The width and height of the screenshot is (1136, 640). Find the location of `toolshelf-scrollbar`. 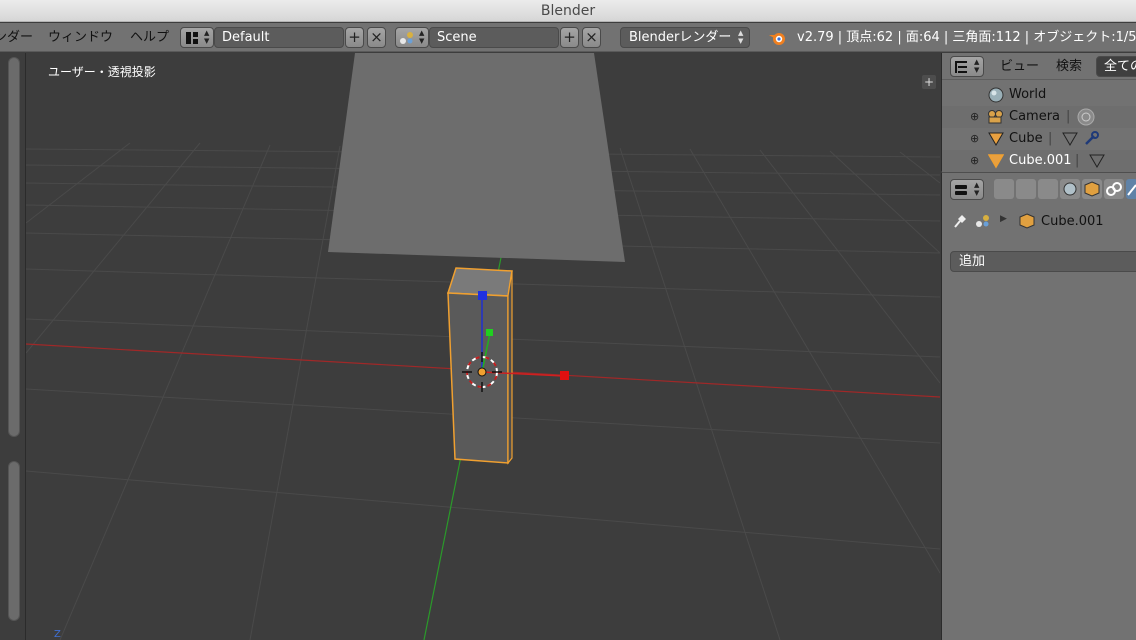

toolshelf-scrollbar is located at coordinates (14, 247).